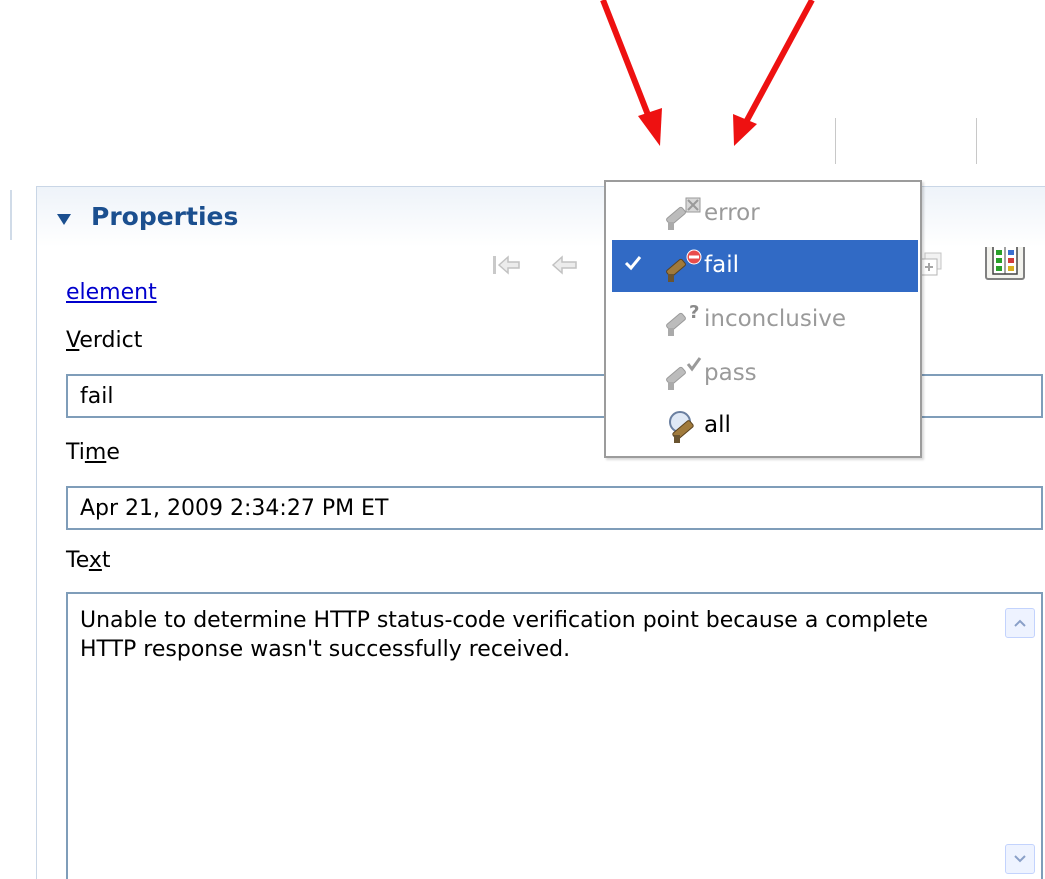 This screenshot has height=879, width=1045. I want to click on section-title: Properties, so click(165, 216).